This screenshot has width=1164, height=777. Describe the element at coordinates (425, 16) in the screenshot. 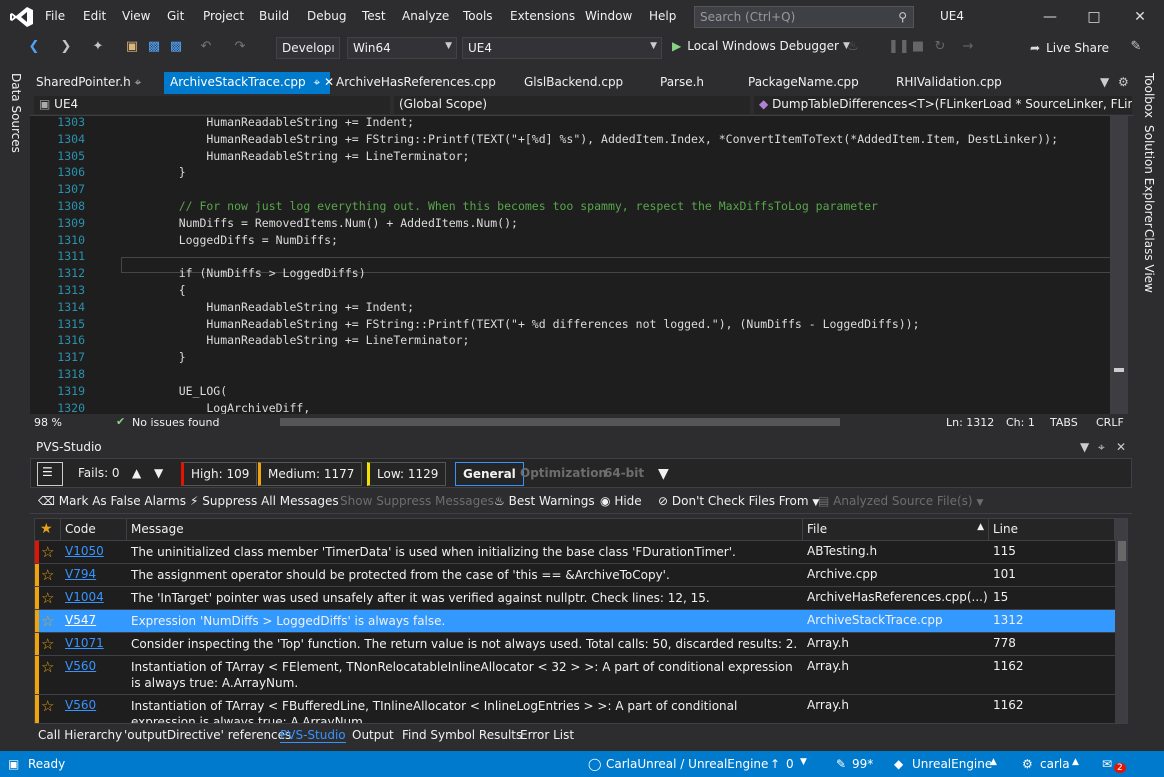

I see `menu-analyze: Analyze` at that location.